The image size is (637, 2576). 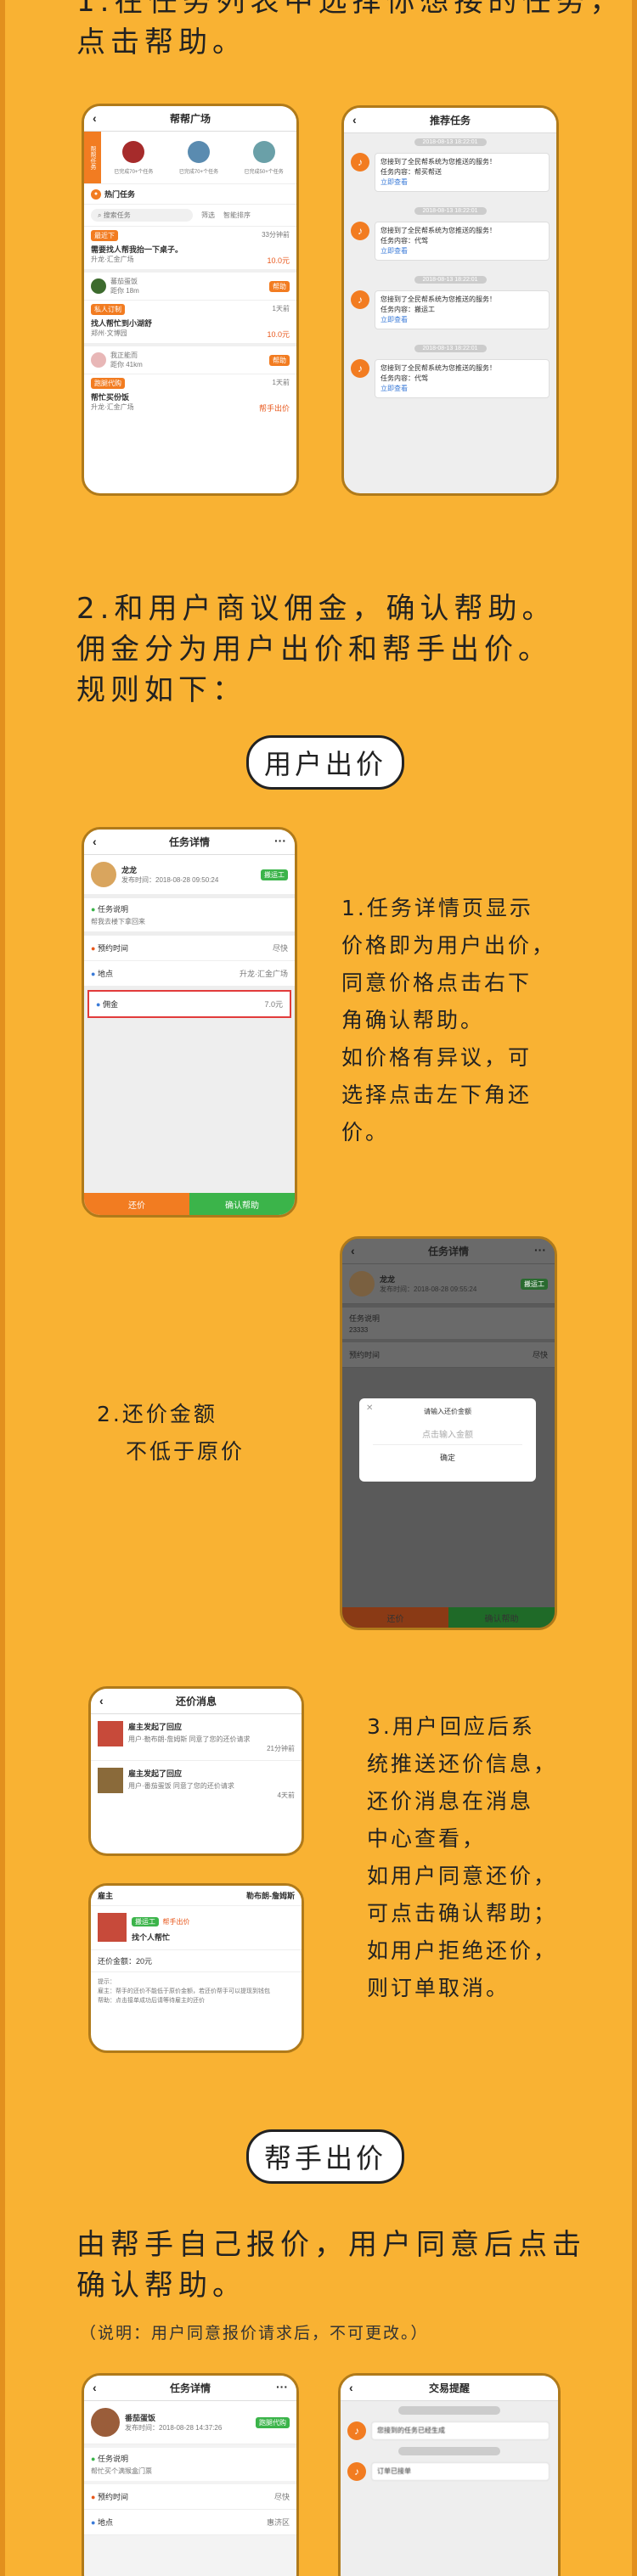 What do you see at coordinates (411, 172) in the screenshot?
I see `message-line: 任务内容：帮买帮送` at bounding box center [411, 172].